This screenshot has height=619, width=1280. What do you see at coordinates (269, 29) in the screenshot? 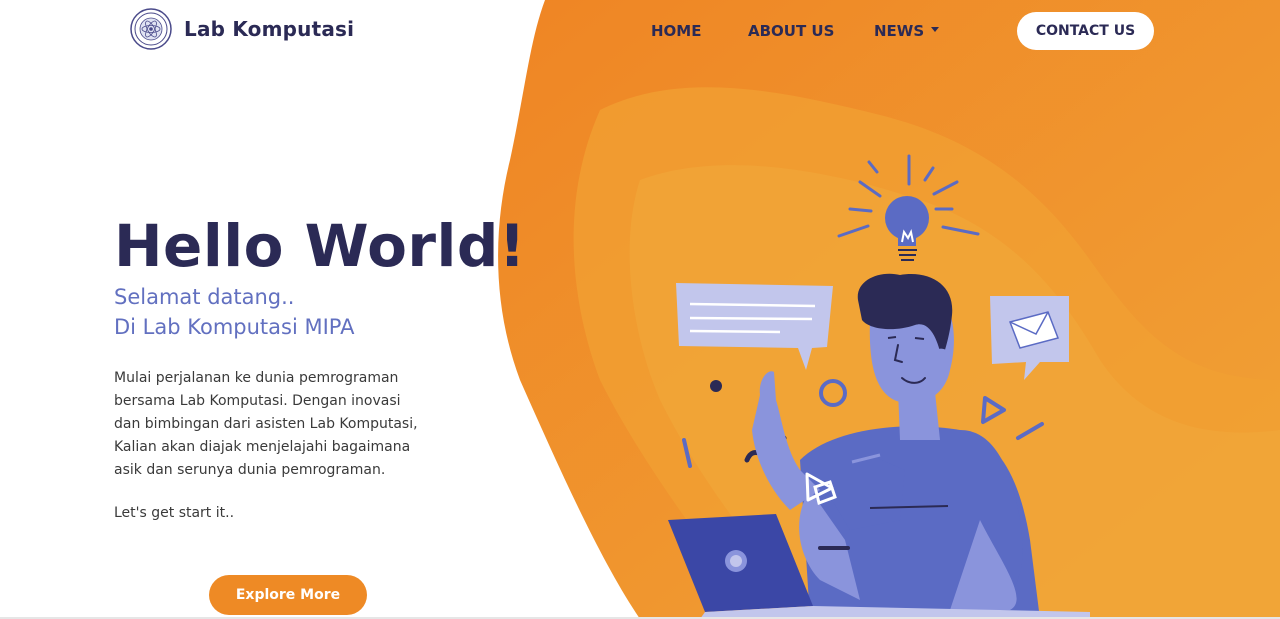
I see `brand-name: Lab Komputasi` at bounding box center [269, 29].